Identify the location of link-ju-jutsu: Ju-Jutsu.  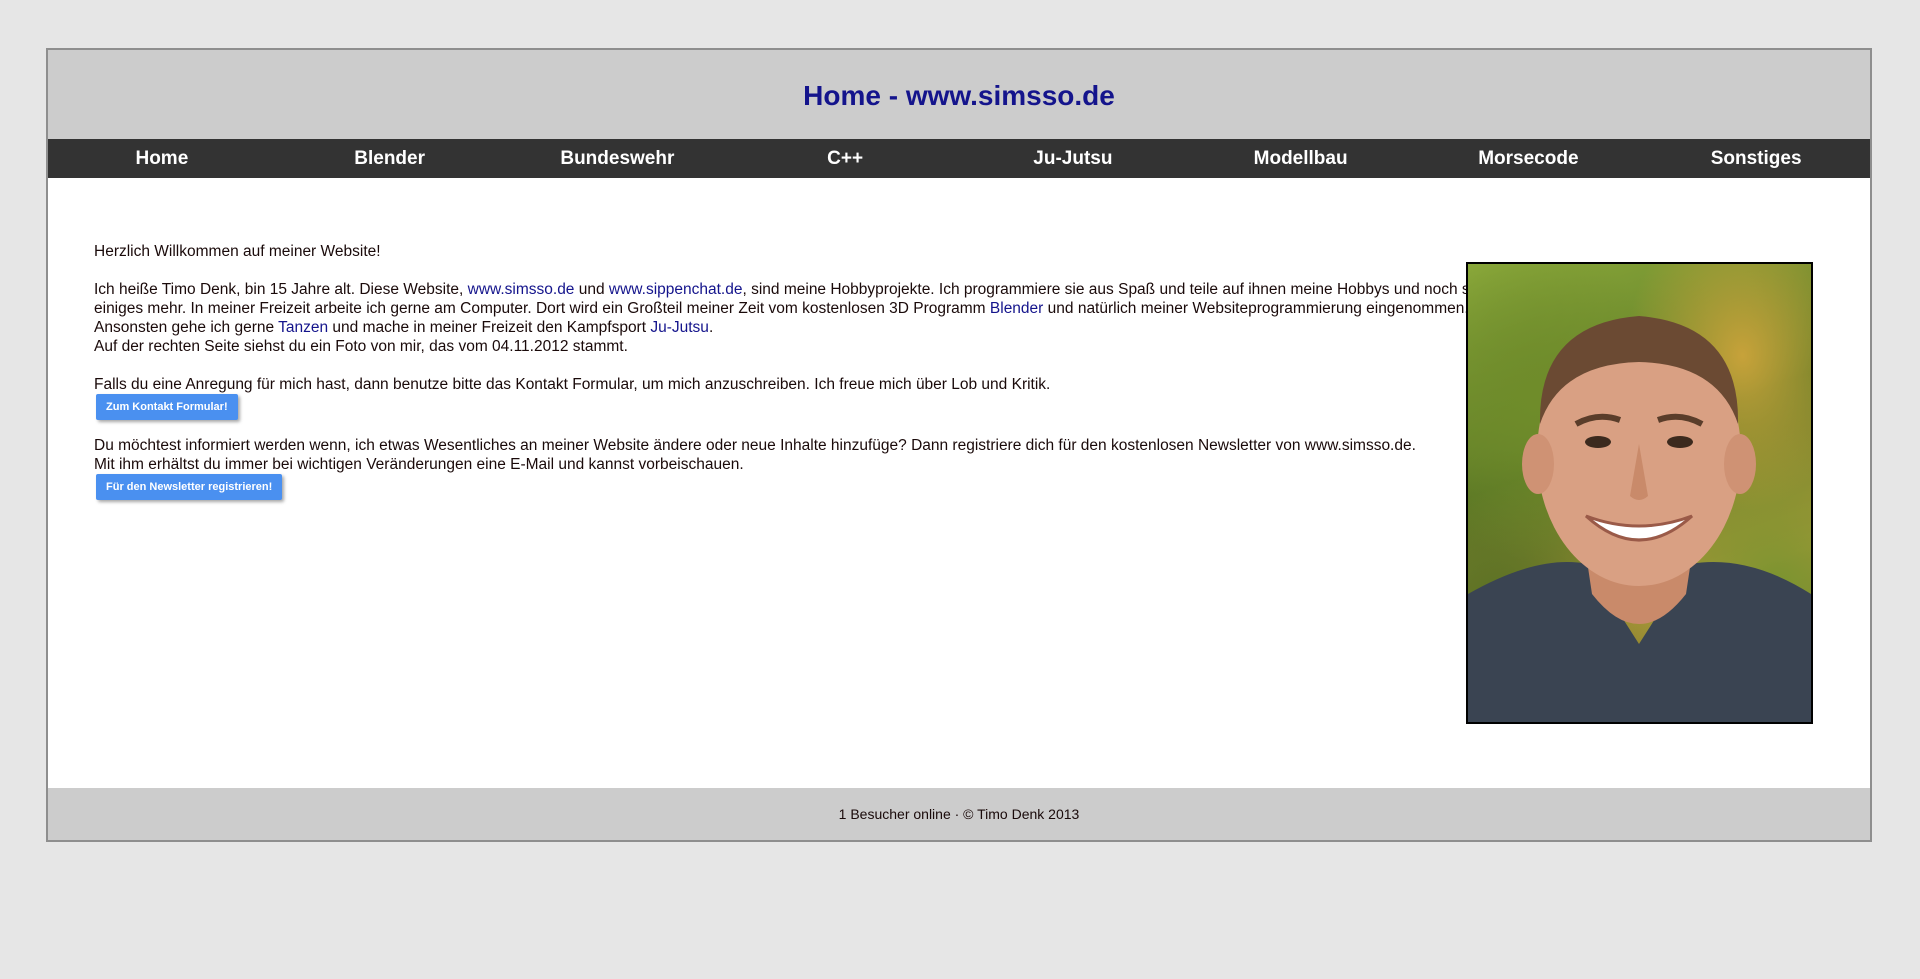
(679, 327).